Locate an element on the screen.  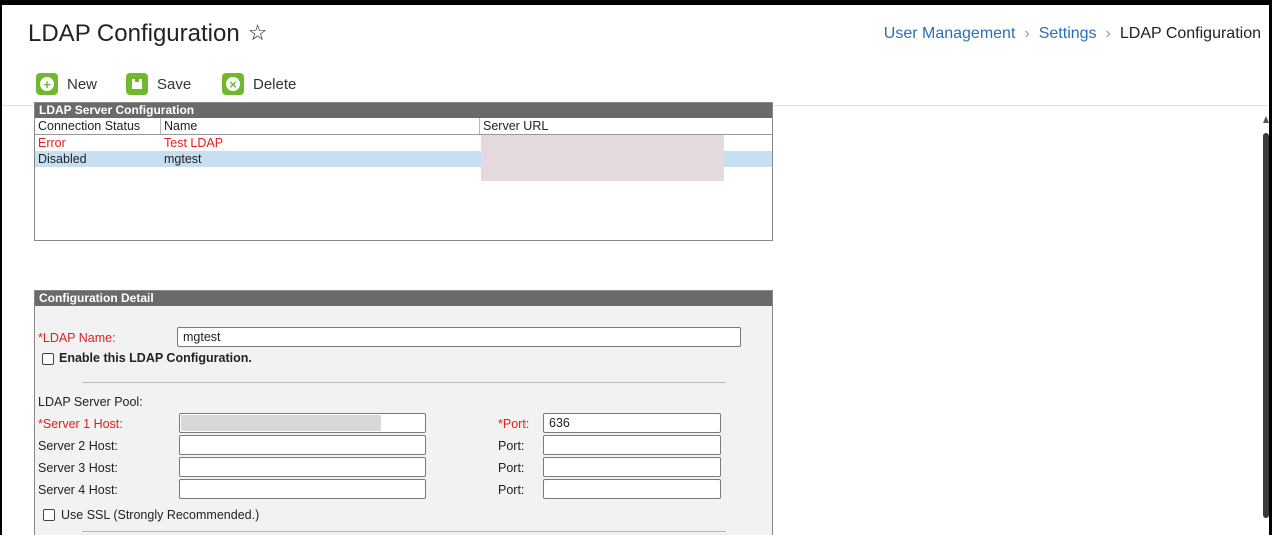
server3-host-input is located at coordinates (302, 467).